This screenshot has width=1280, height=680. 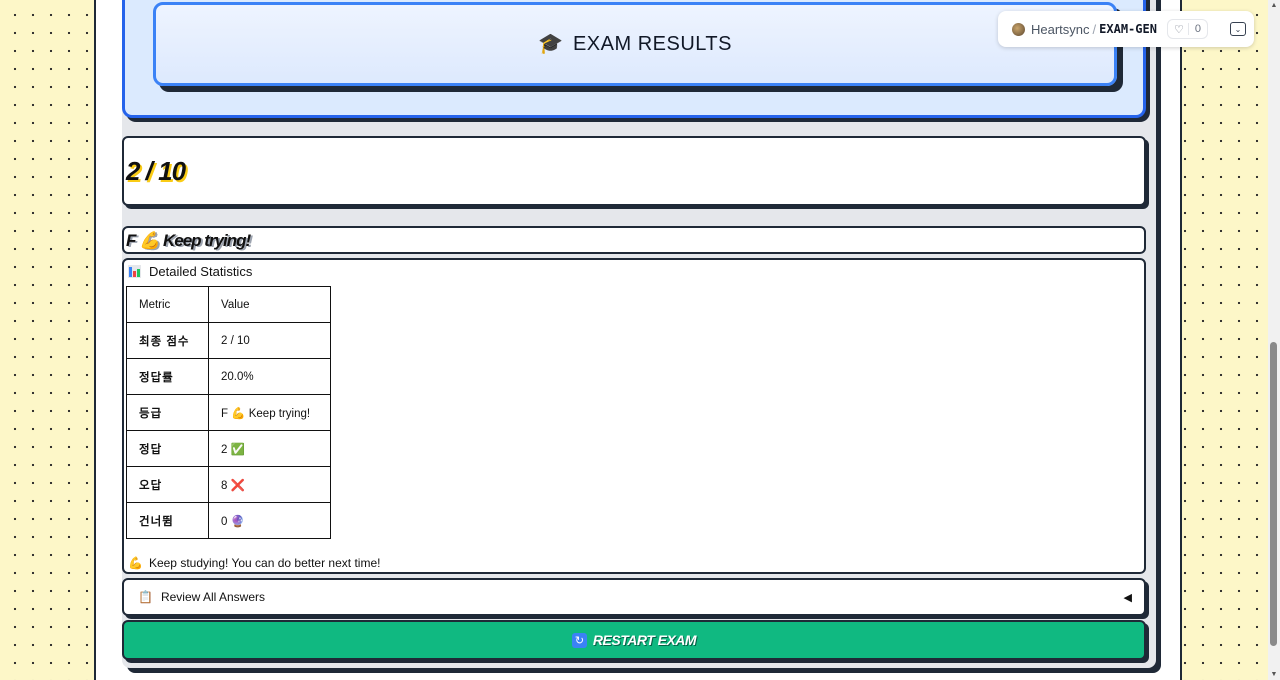 I want to click on results-header: 🎓 EXAM RESULTS, so click(x=634, y=59).